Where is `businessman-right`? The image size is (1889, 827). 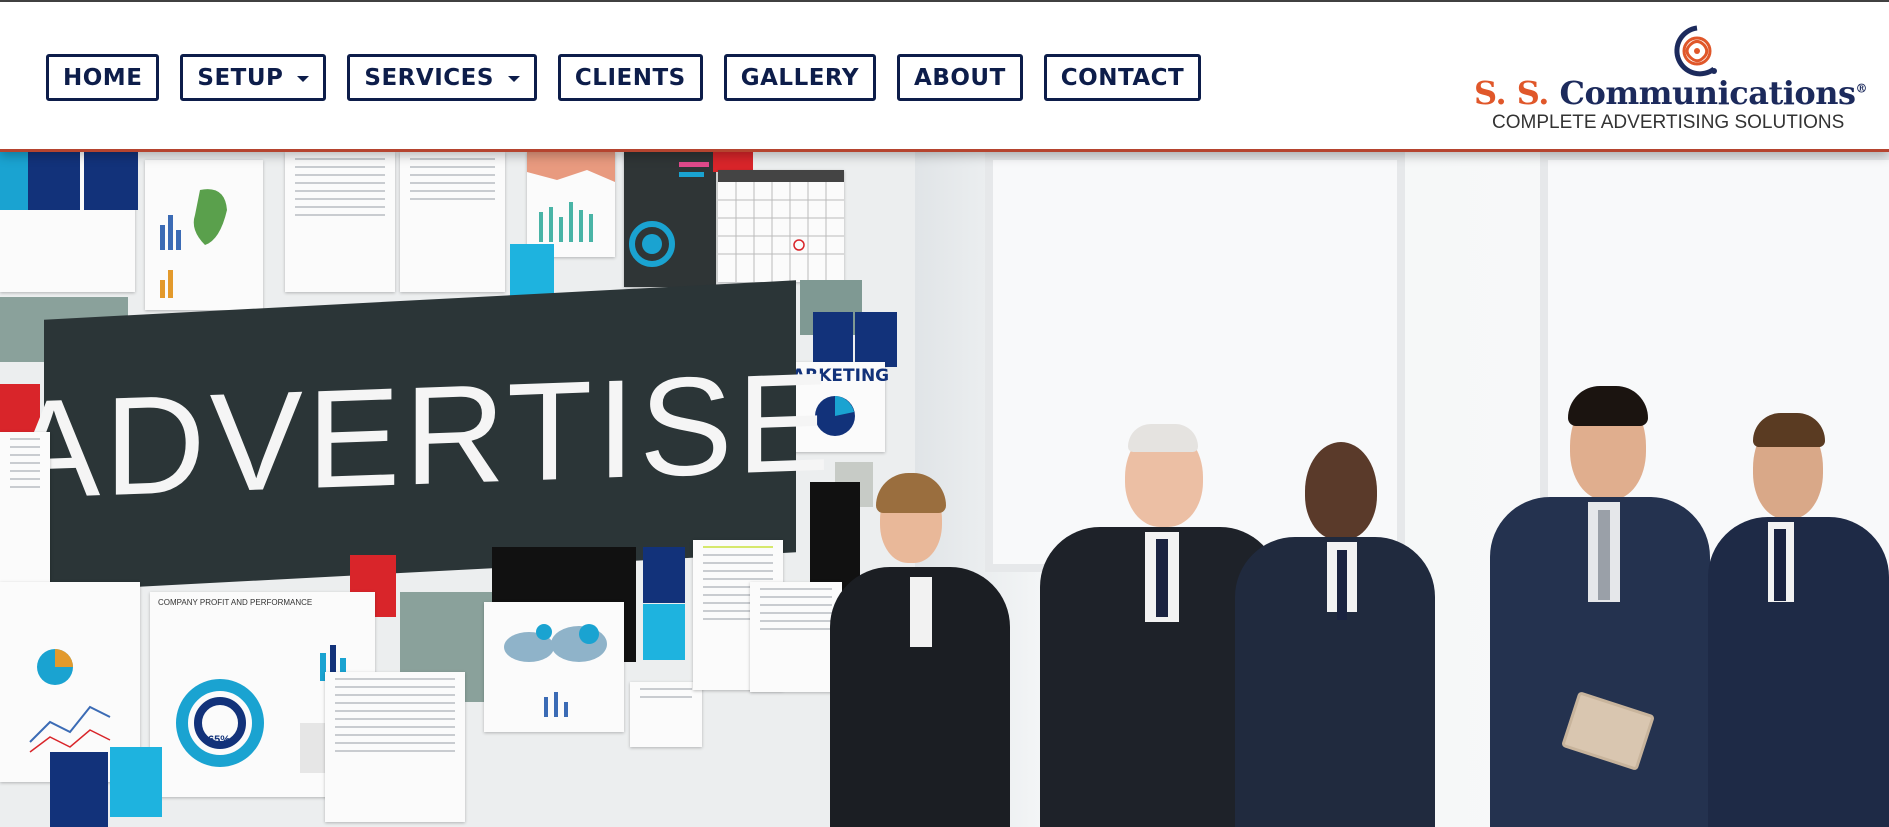 businessman-right is located at coordinates (1798, 620).